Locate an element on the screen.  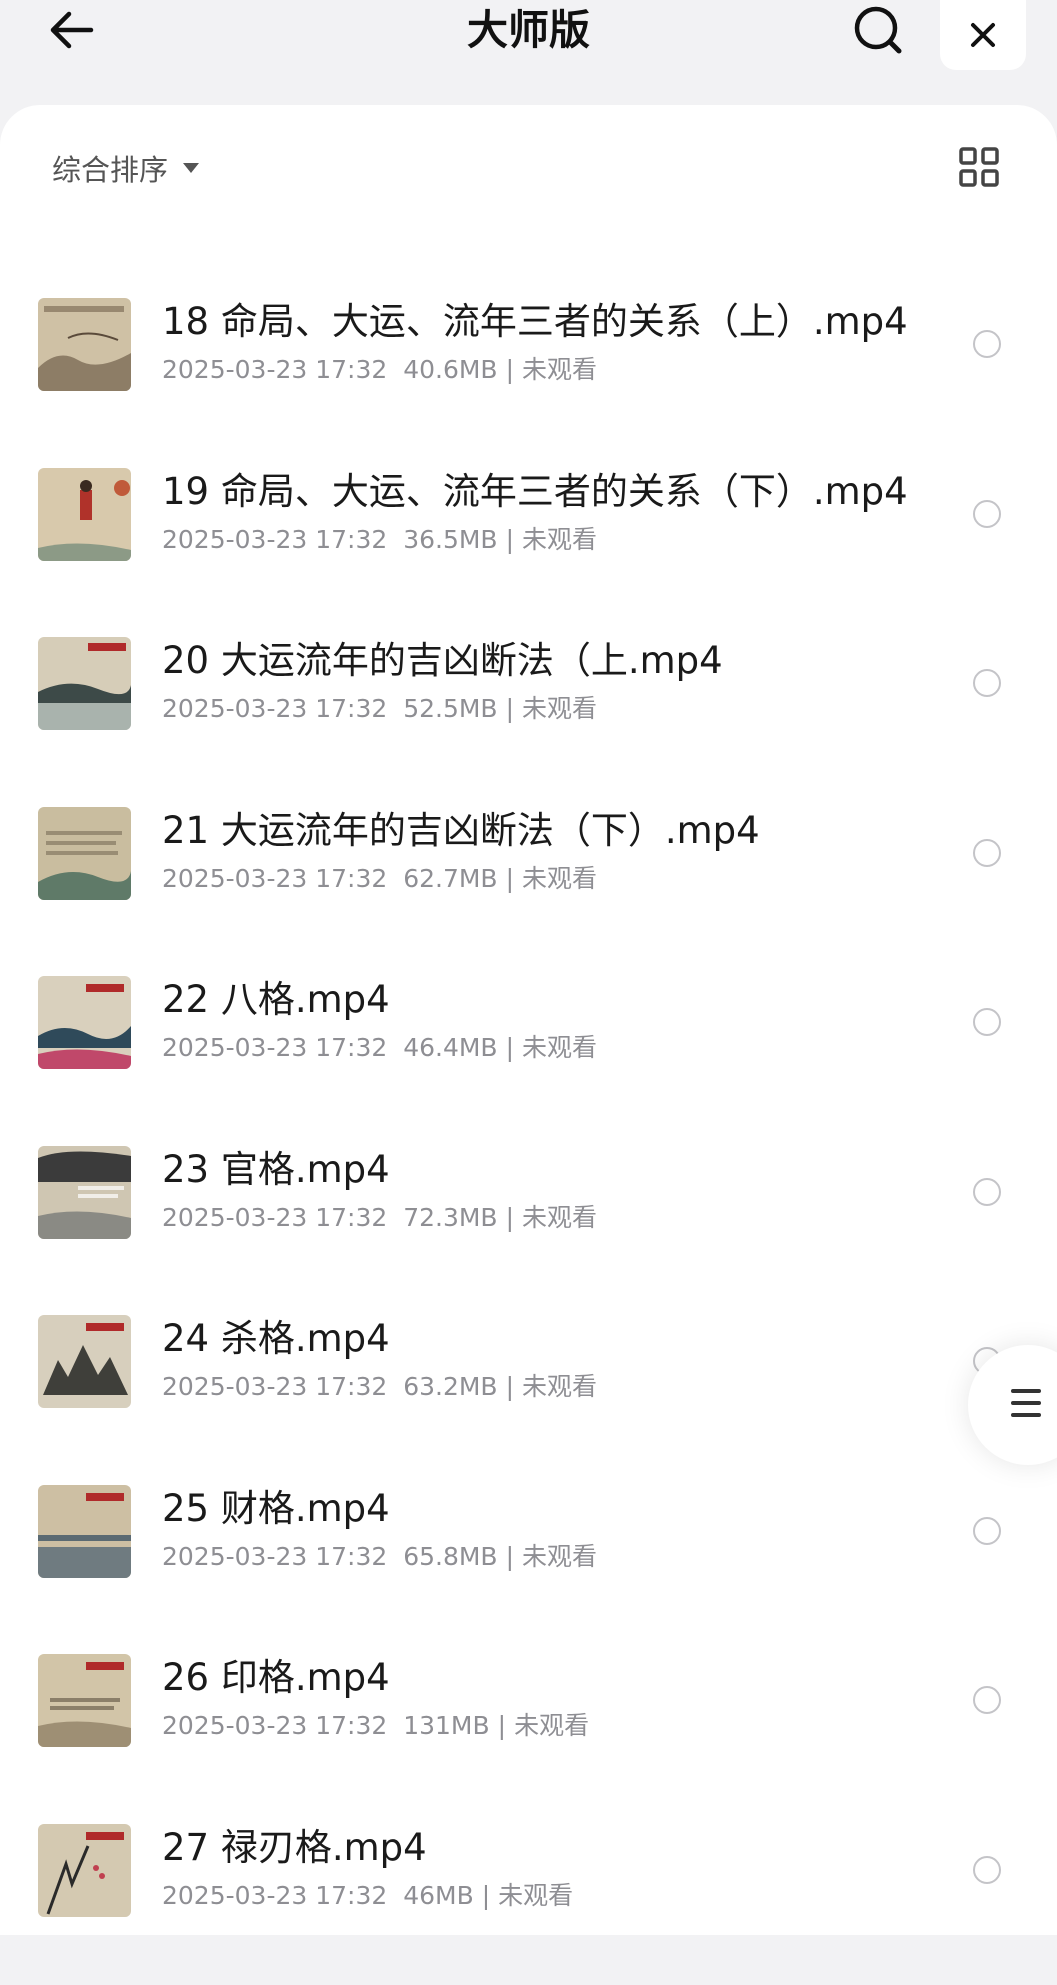
file-name: 26 印格.mp4 is located at coordinates (276, 1678).